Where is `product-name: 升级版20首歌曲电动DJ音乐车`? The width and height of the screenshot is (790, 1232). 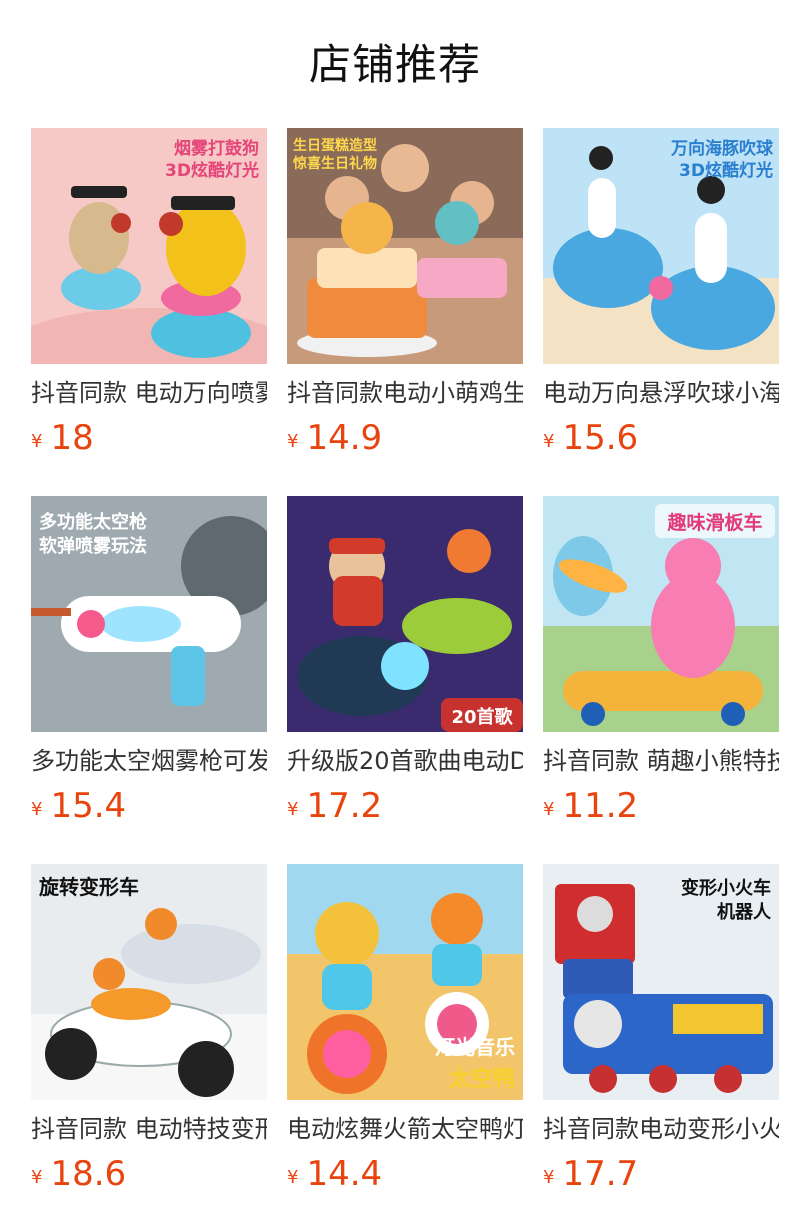 product-name: 升级版20首歌曲电动DJ音乐车 is located at coordinates (405, 761).